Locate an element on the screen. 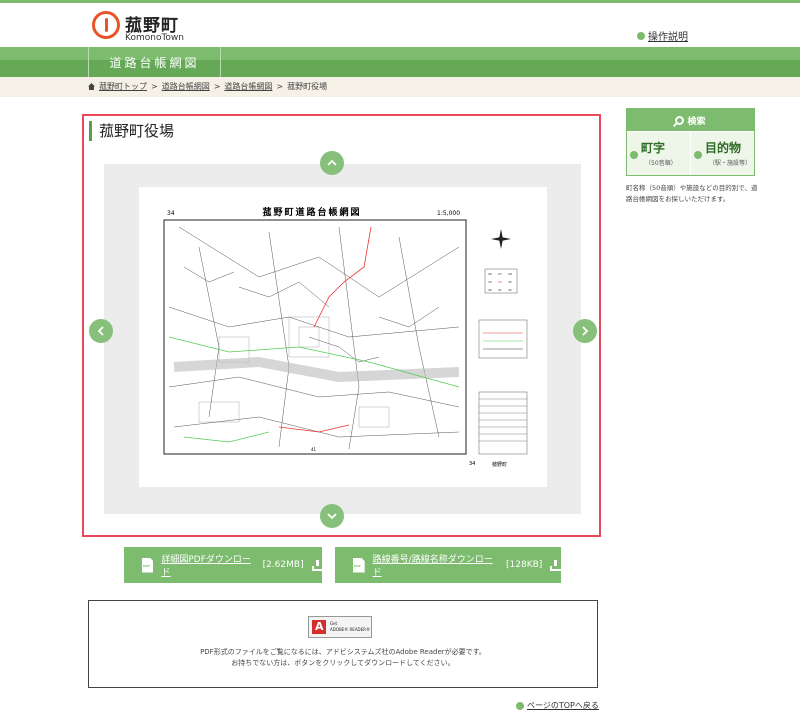 The image size is (800, 710). help-link: 操作説明 is located at coordinates (662, 35).